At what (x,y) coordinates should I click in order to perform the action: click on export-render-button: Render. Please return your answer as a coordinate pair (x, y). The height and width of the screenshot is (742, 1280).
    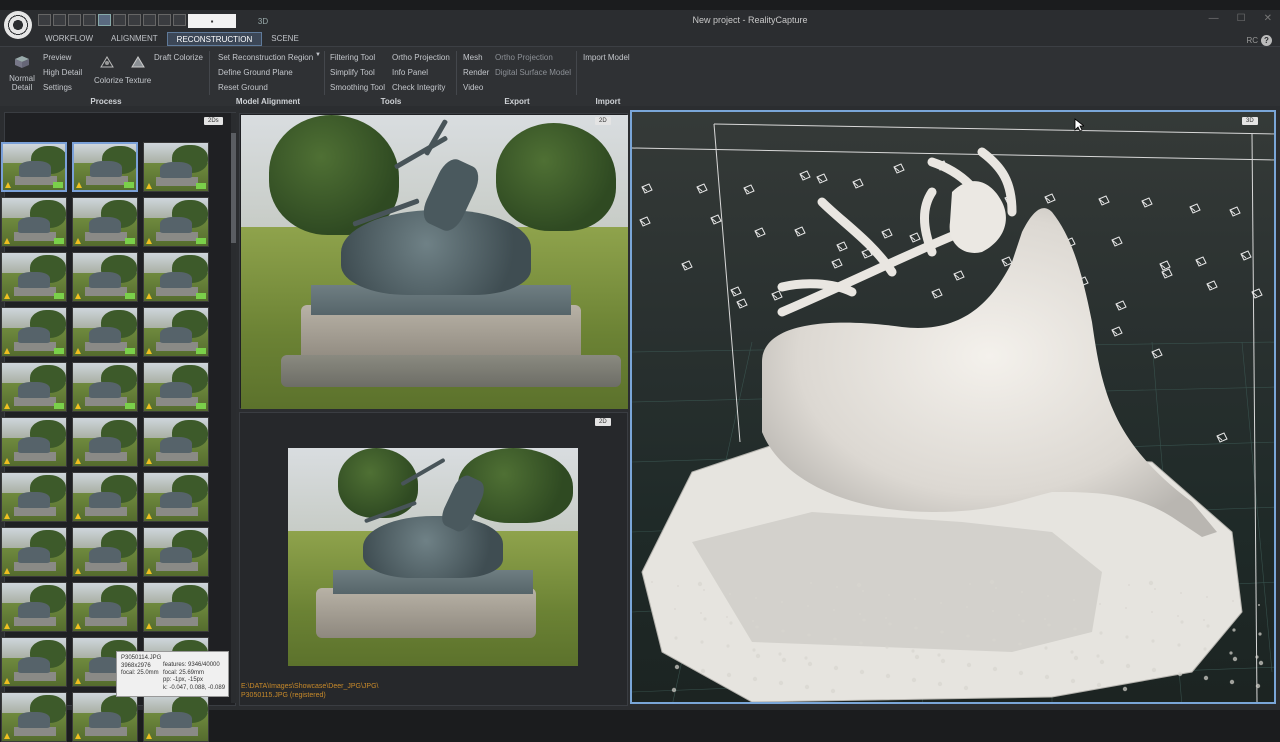
    Looking at the image, I should click on (476, 72).